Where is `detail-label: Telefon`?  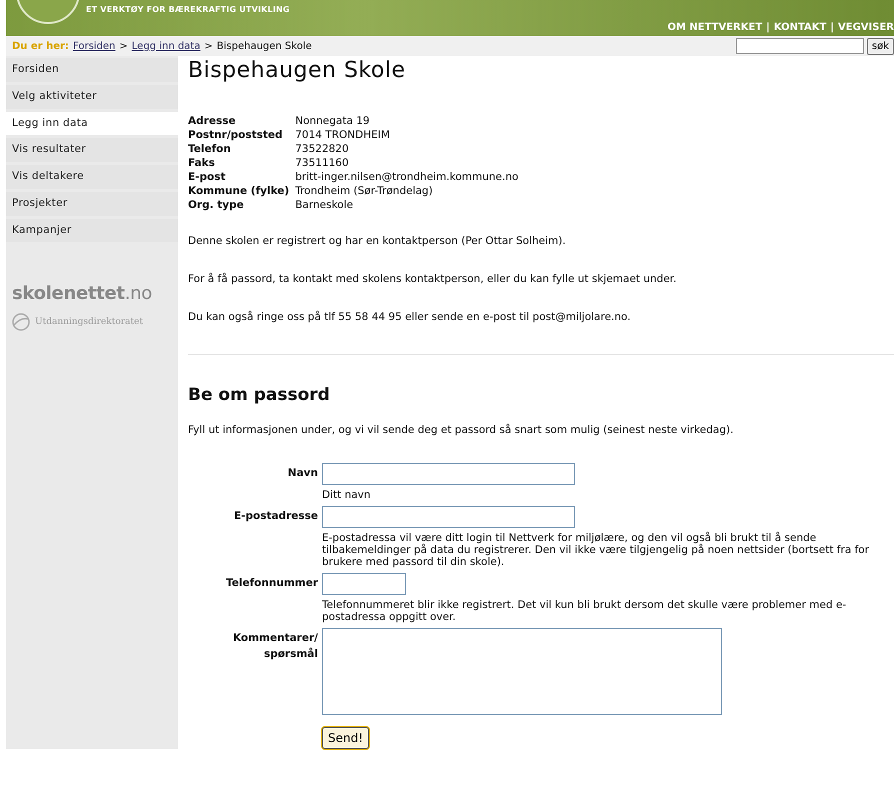
detail-label: Telefon is located at coordinates (209, 149).